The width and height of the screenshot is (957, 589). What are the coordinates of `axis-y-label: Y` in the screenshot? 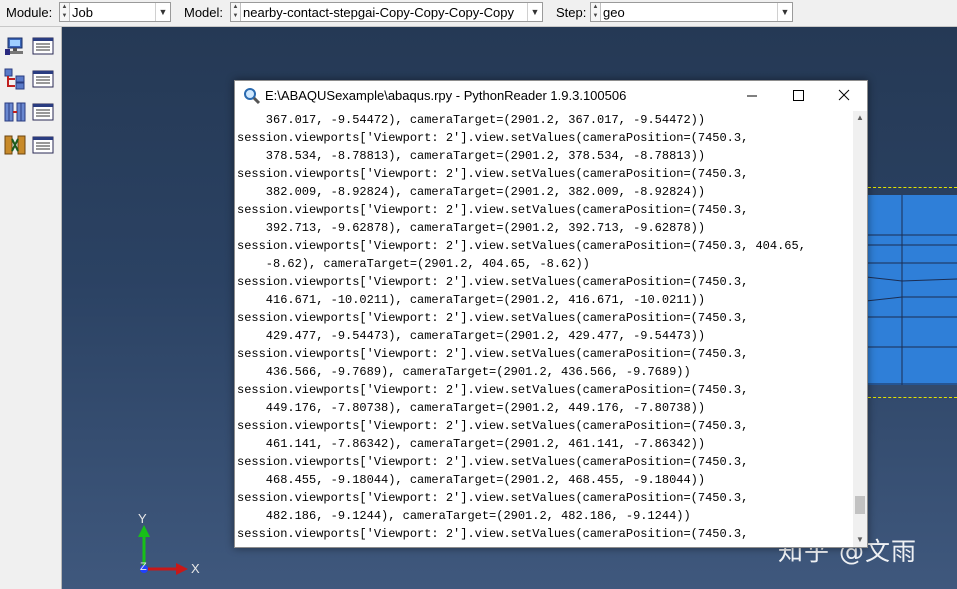 It's located at (142, 518).